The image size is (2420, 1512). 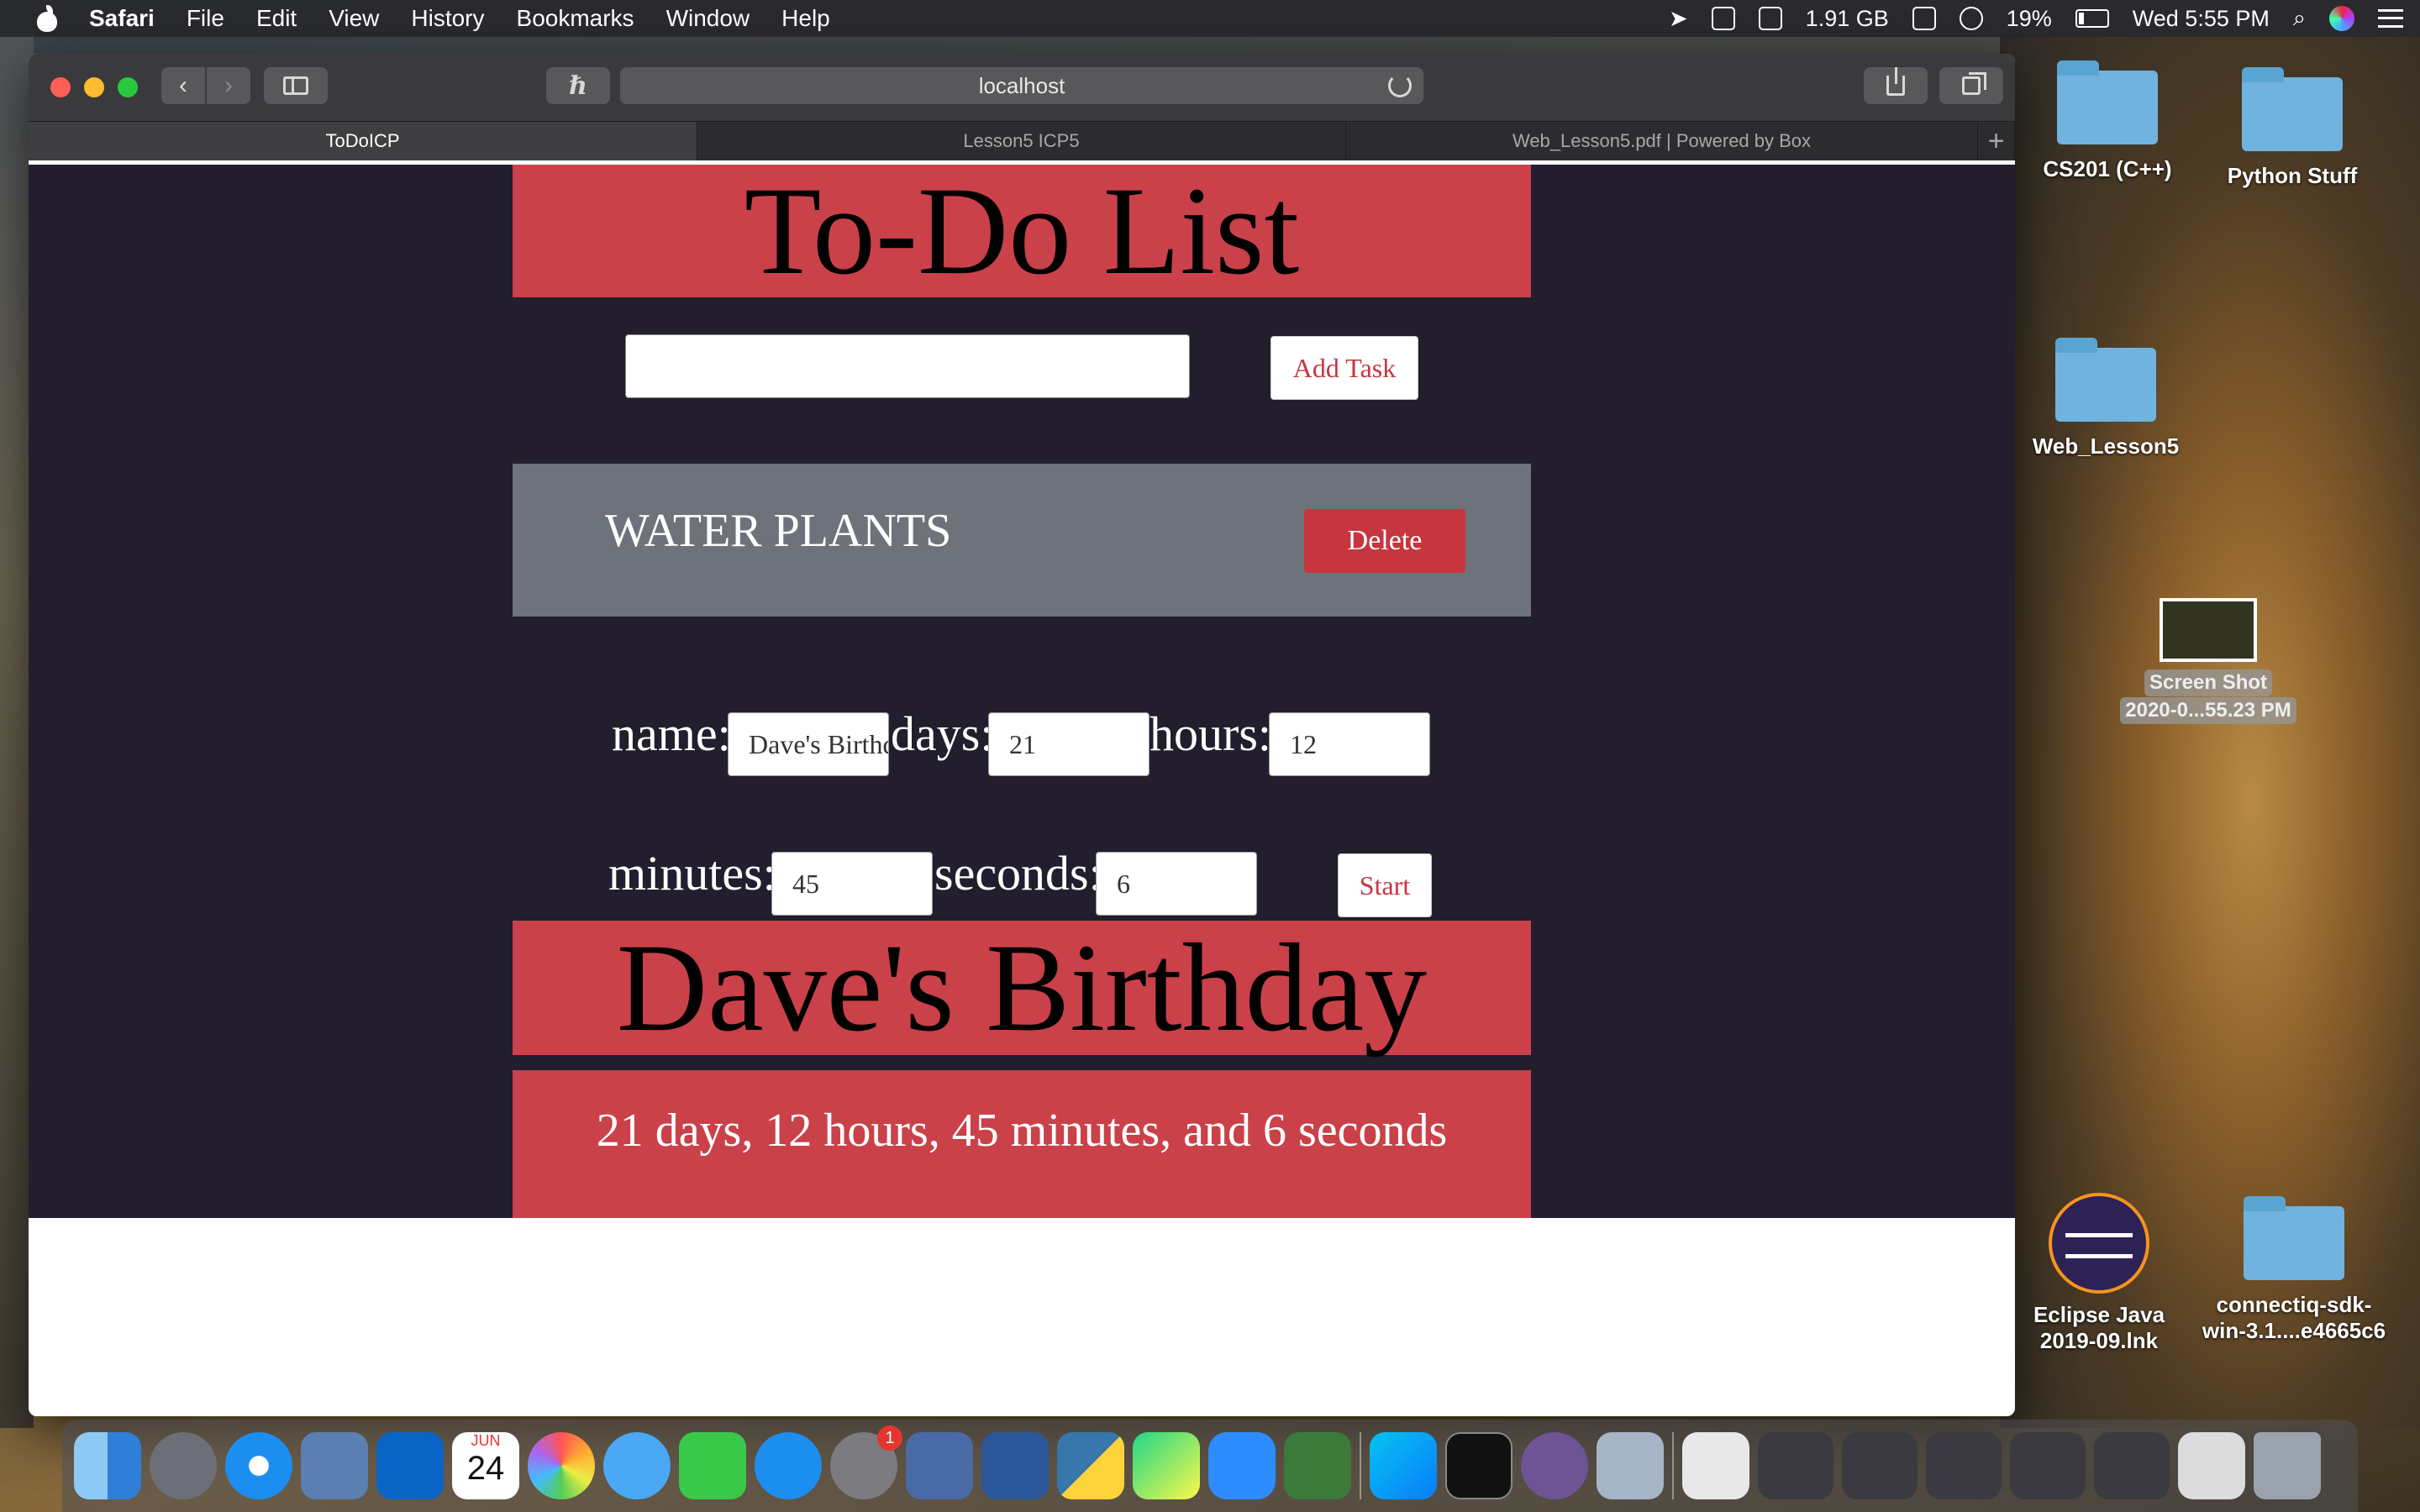 I want to click on back-button: ‹, so click(x=183, y=85).